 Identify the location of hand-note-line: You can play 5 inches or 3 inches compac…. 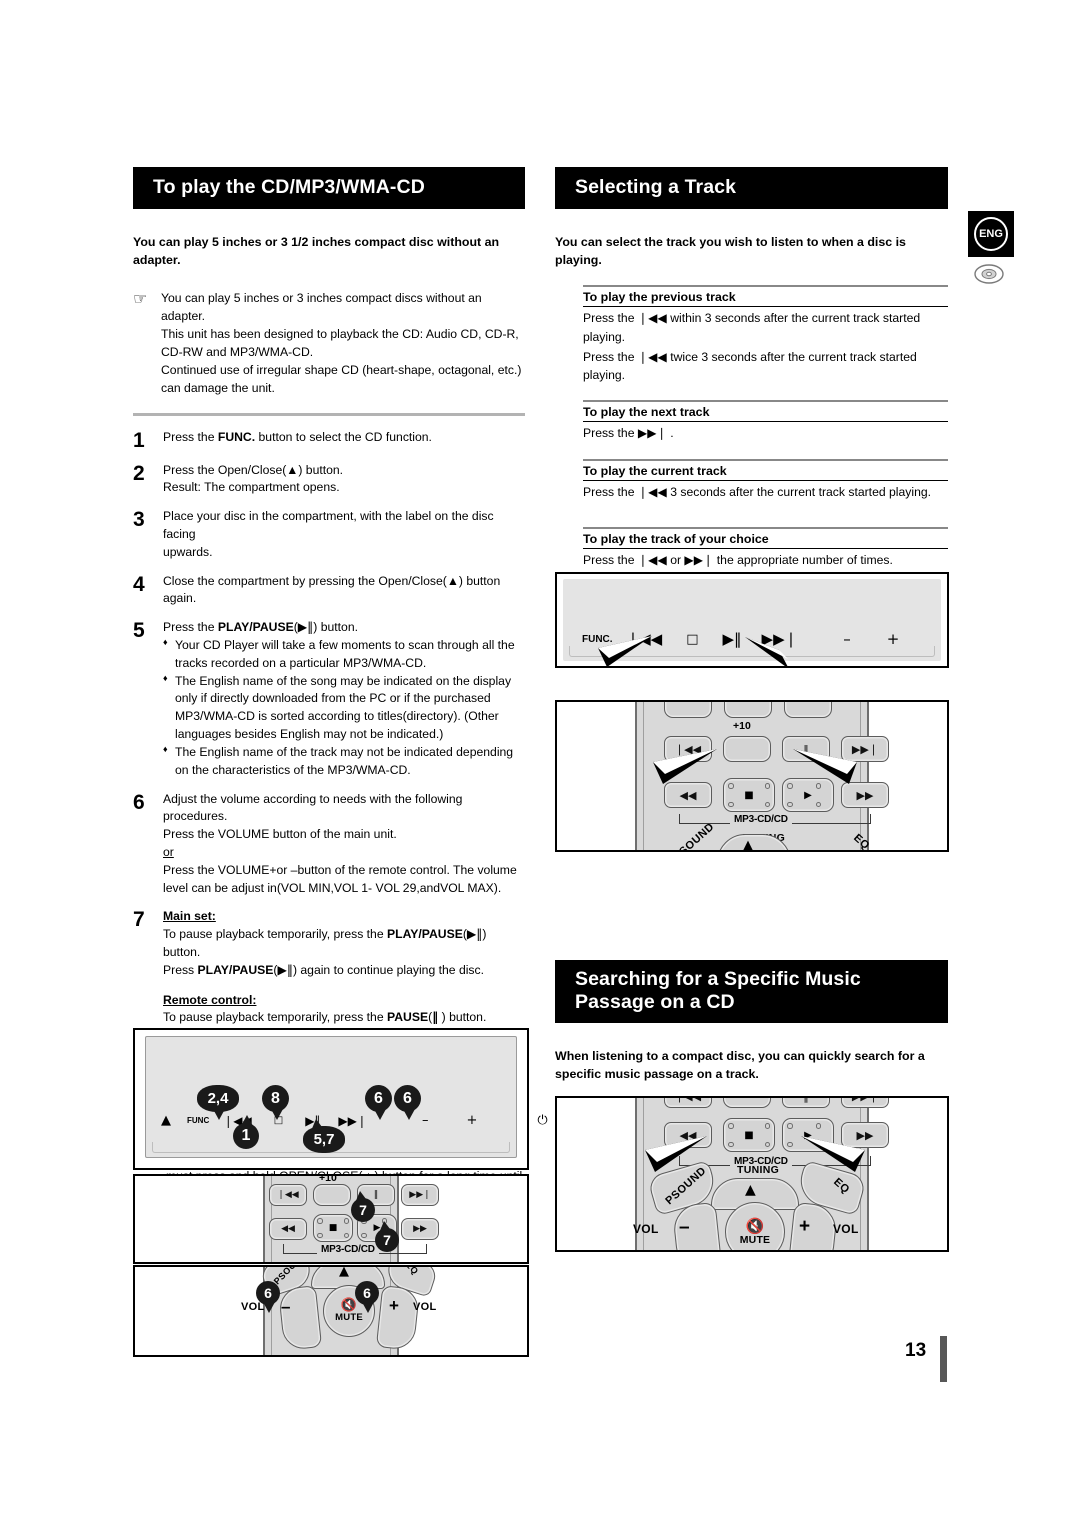
(321, 307).